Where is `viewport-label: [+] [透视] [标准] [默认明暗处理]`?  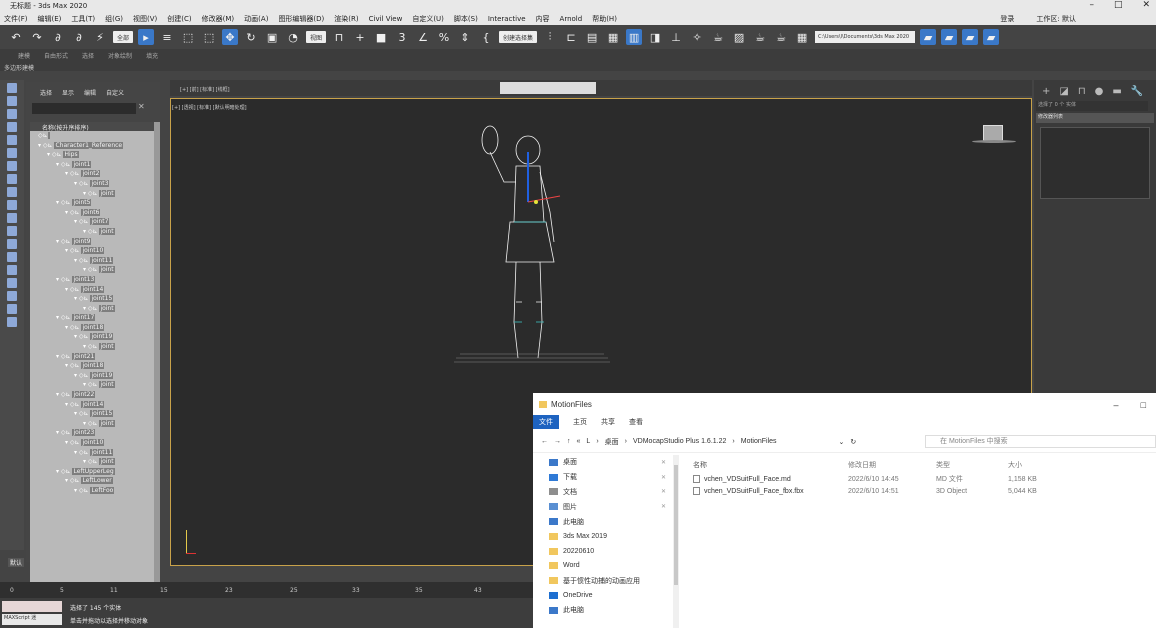 viewport-label: [+] [透视] [标准] [默认明暗处理] is located at coordinates (209, 107).